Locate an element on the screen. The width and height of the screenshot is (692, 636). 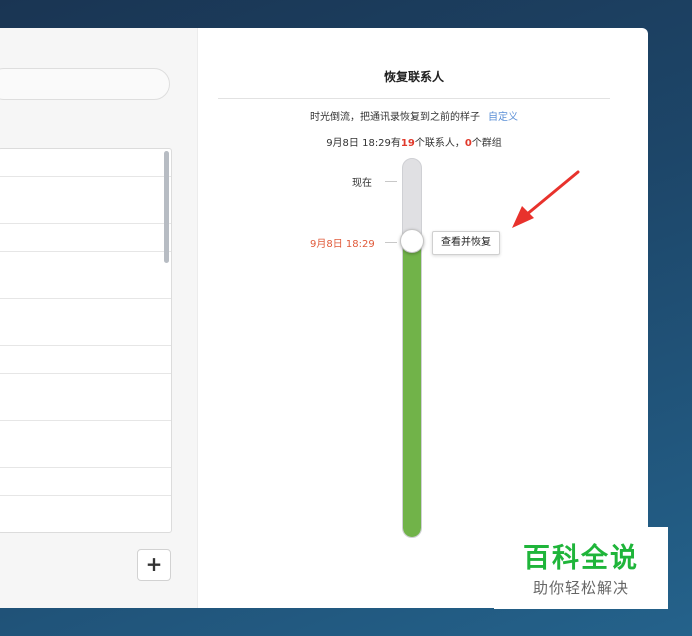
watermark-subtitle: 助你轻松解决 is located at coordinates (580, 588).